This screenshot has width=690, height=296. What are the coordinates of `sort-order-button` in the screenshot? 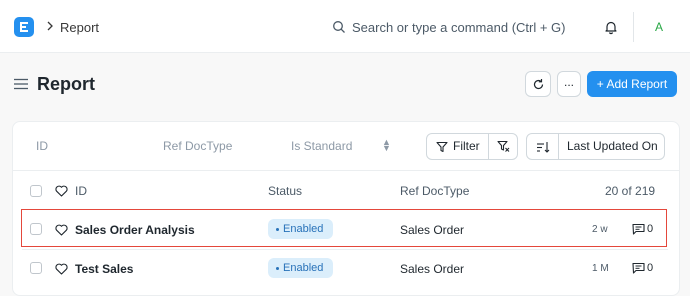 It's located at (542, 146).